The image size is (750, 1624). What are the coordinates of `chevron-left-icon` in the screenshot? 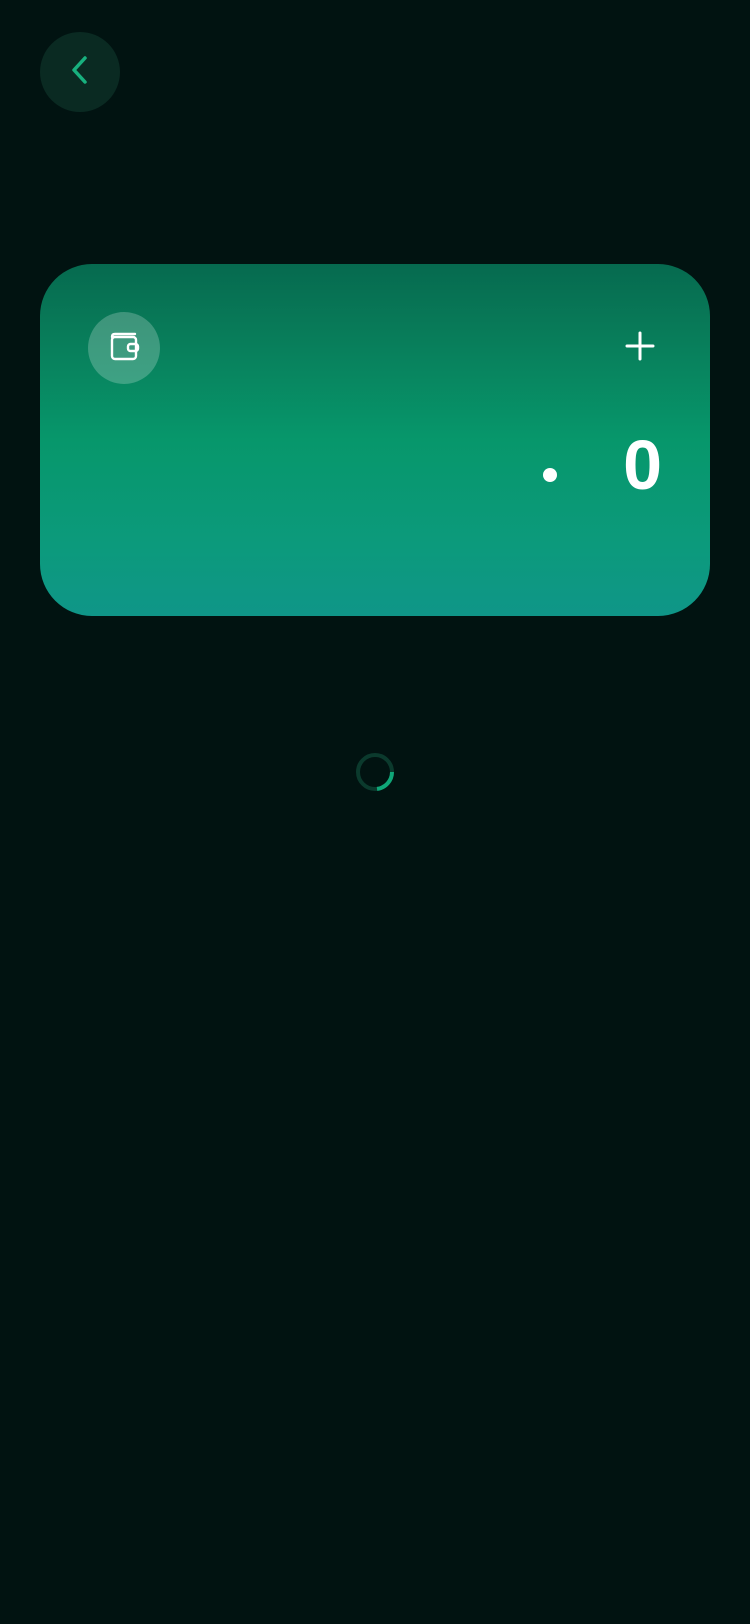 It's located at (80, 72).